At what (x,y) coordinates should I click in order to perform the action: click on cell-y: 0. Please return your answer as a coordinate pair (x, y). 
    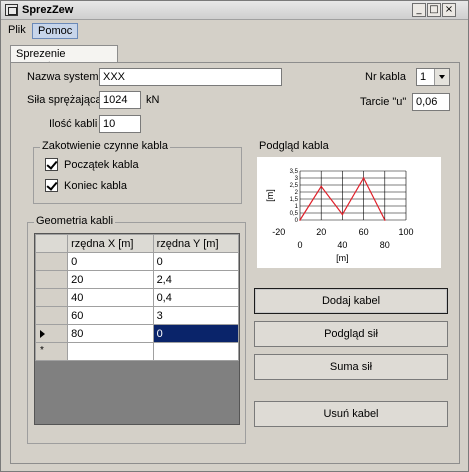
    Looking at the image, I should click on (195, 261).